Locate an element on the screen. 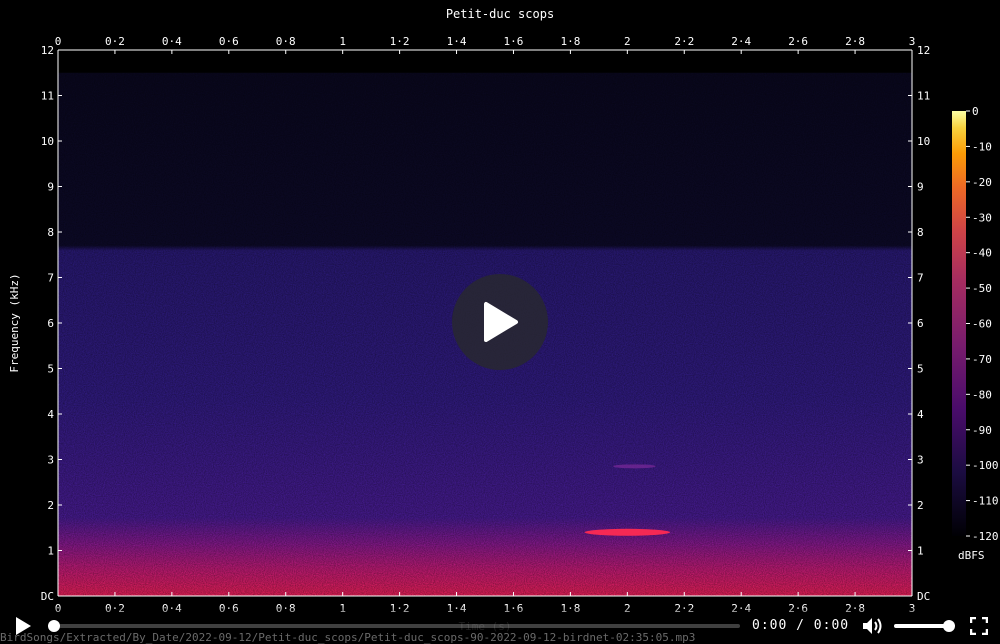  colorbar-tick-label: -90 is located at coordinates (982, 430).